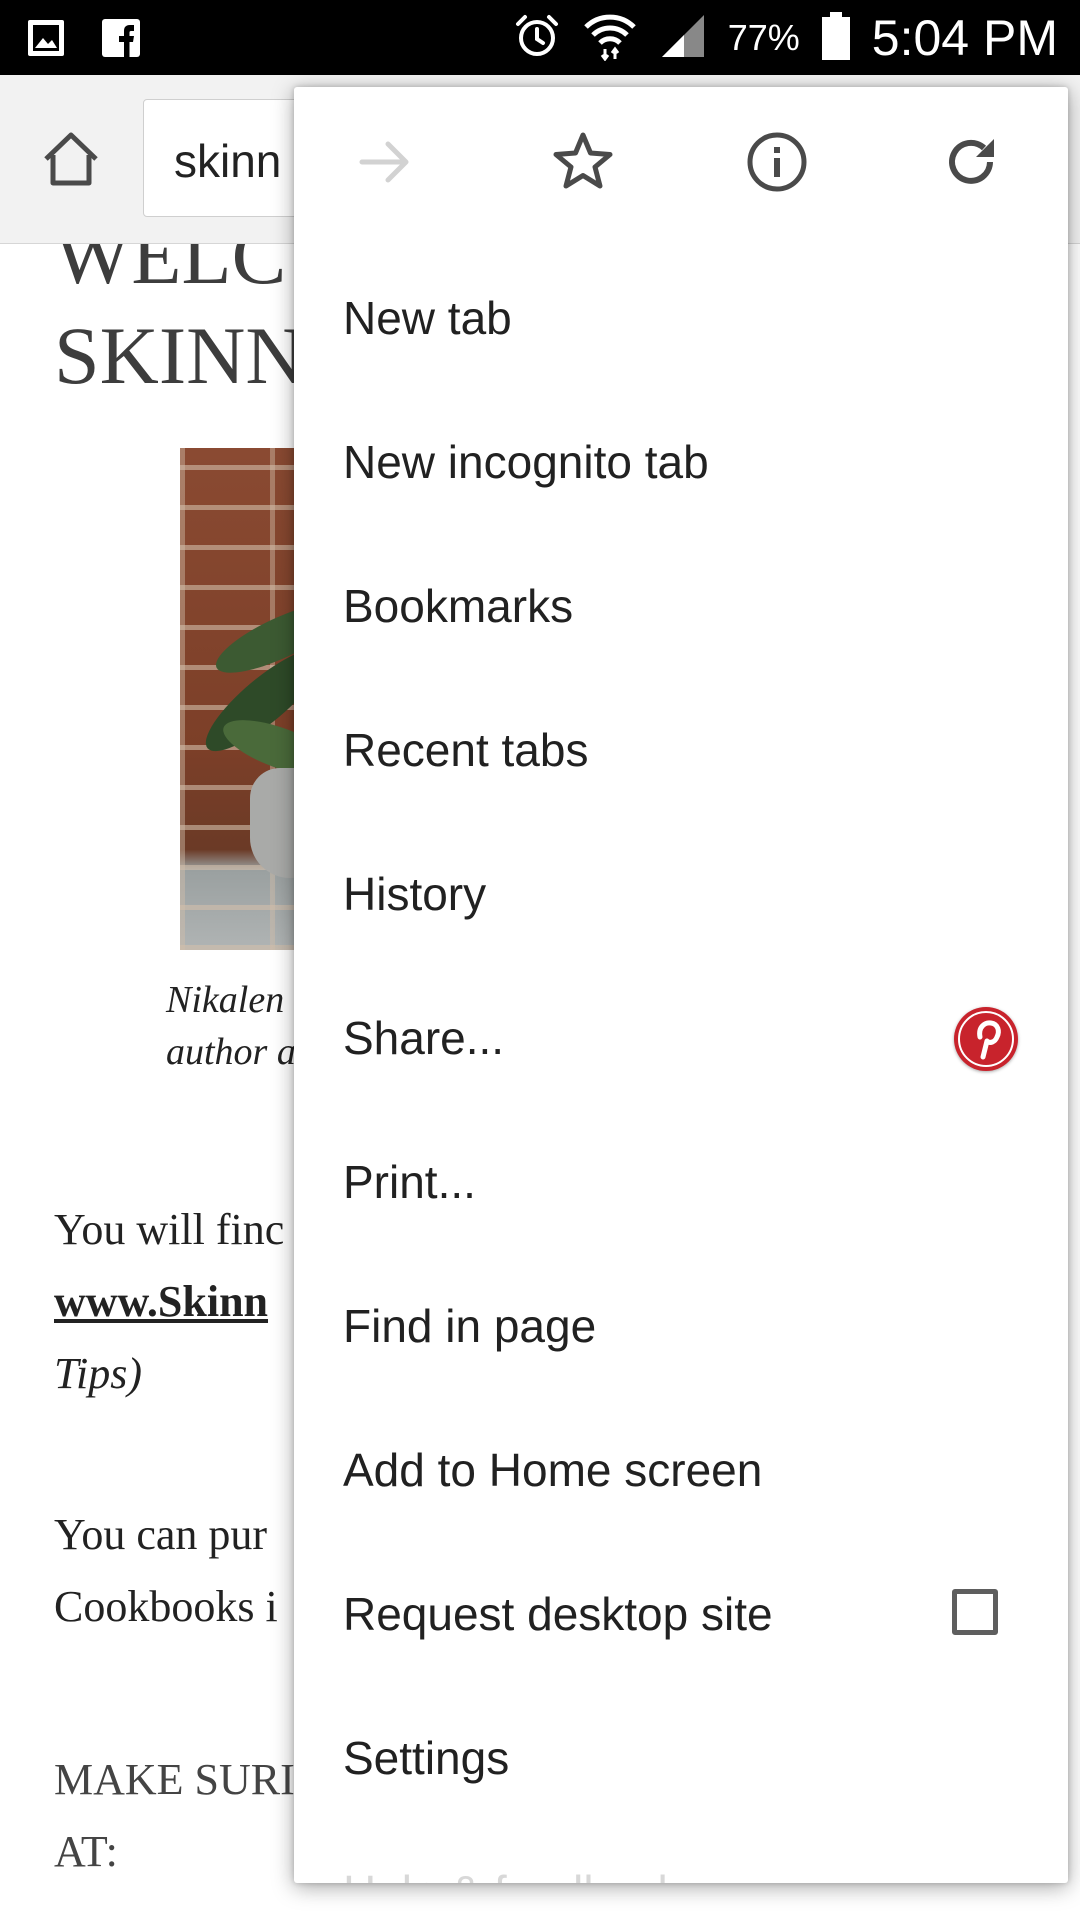 The height and width of the screenshot is (1920, 1080). I want to click on menu-icon-row, so click(681, 161).